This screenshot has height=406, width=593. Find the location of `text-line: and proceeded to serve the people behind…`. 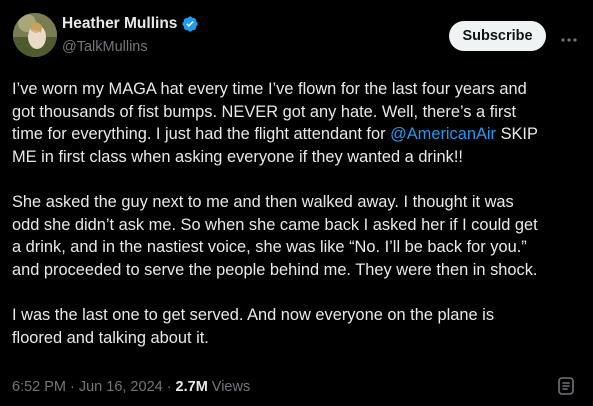

text-line: and proceeded to serve the people behind… is located at coordinates (275, 269).